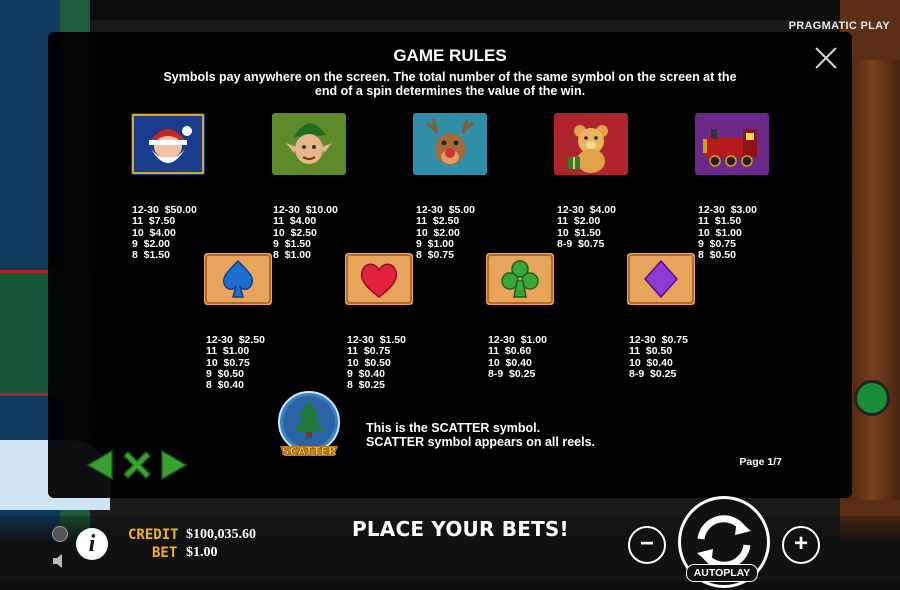 The height and width of the screenshot is (590, 900). I want to click on status-message: PLACE YOUR BETS!, so click(460, 529).